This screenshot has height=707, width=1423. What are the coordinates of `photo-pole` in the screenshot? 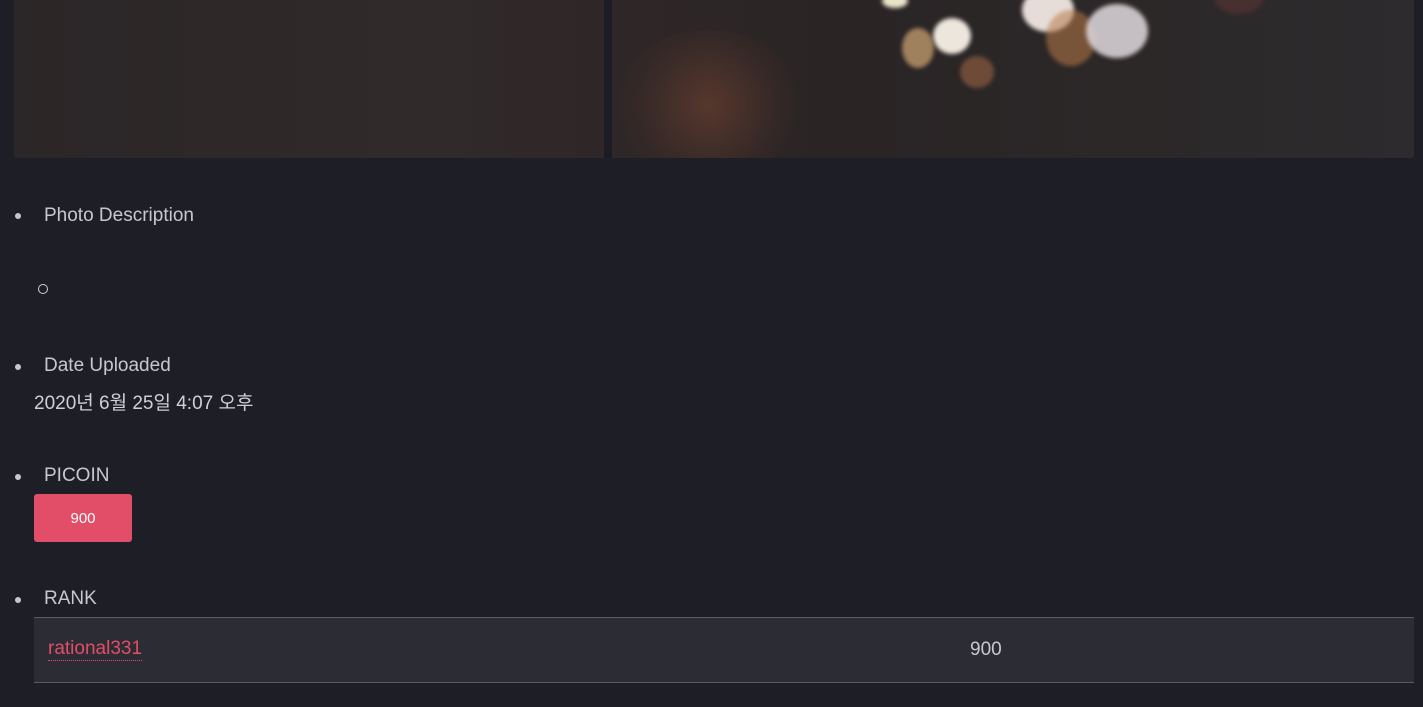 It's located at (608, 79).